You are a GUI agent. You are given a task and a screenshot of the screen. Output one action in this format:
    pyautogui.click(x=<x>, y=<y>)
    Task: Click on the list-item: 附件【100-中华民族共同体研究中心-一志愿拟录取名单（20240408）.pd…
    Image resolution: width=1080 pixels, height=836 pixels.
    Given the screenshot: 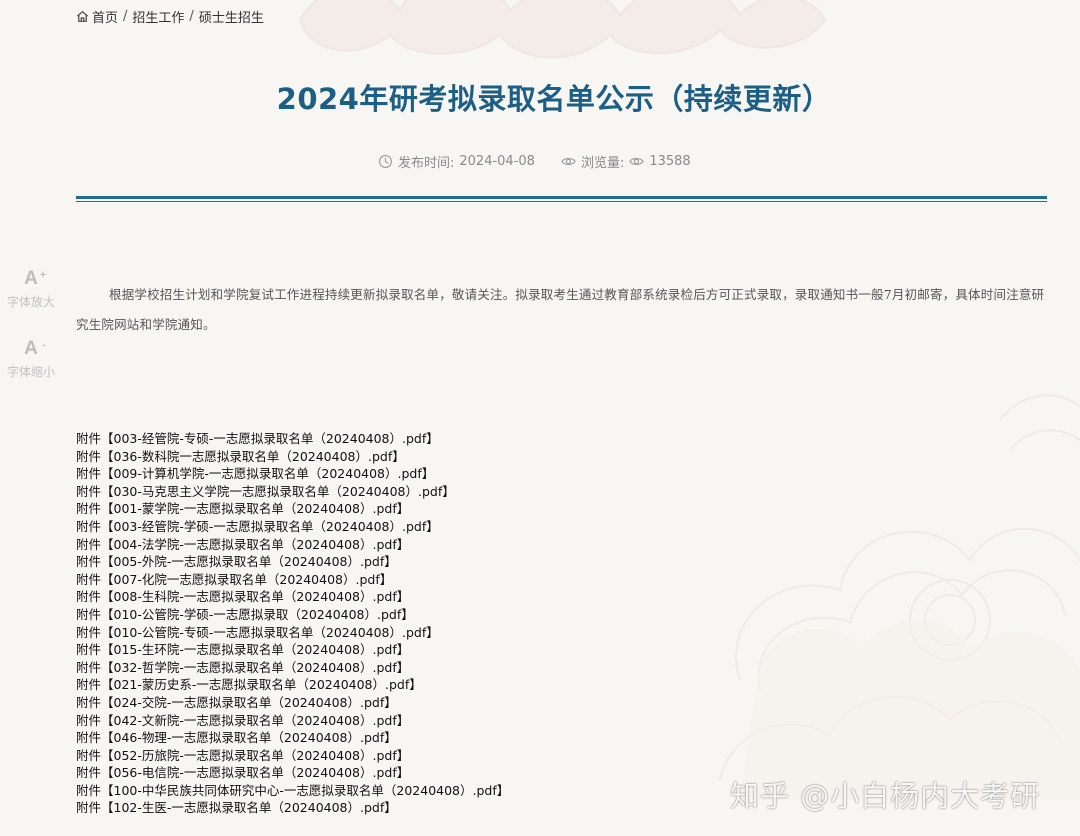 What is the action you would take?
    pyautogui.click(x=292, y=791)
    